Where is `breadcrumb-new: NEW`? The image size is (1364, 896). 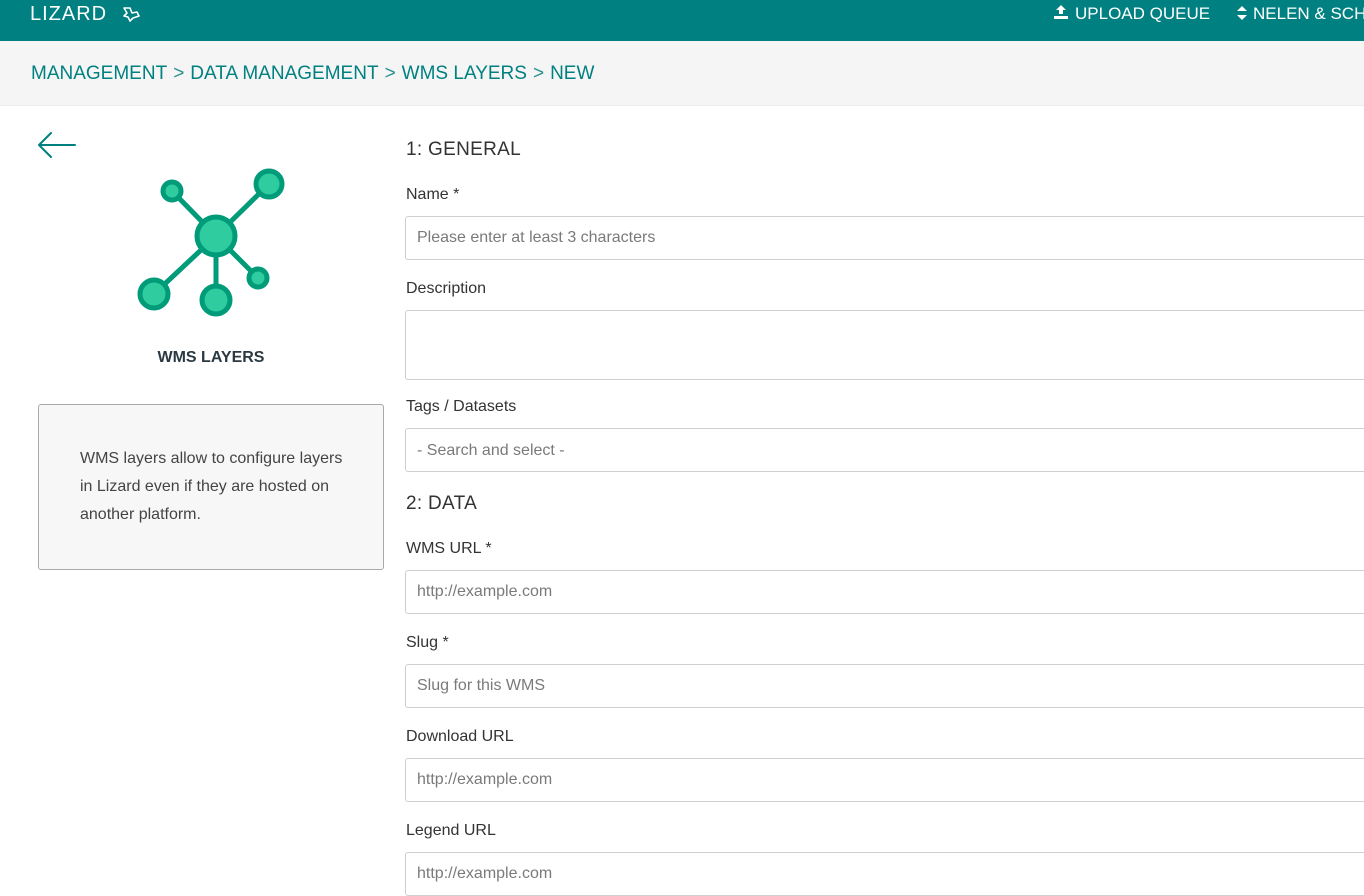 breadcrumb-new: NEW is located at coordinates (572, 73).